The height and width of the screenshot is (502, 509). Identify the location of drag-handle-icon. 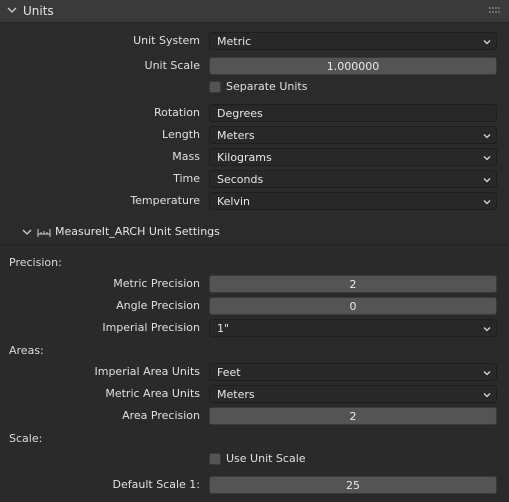
(495, 11).